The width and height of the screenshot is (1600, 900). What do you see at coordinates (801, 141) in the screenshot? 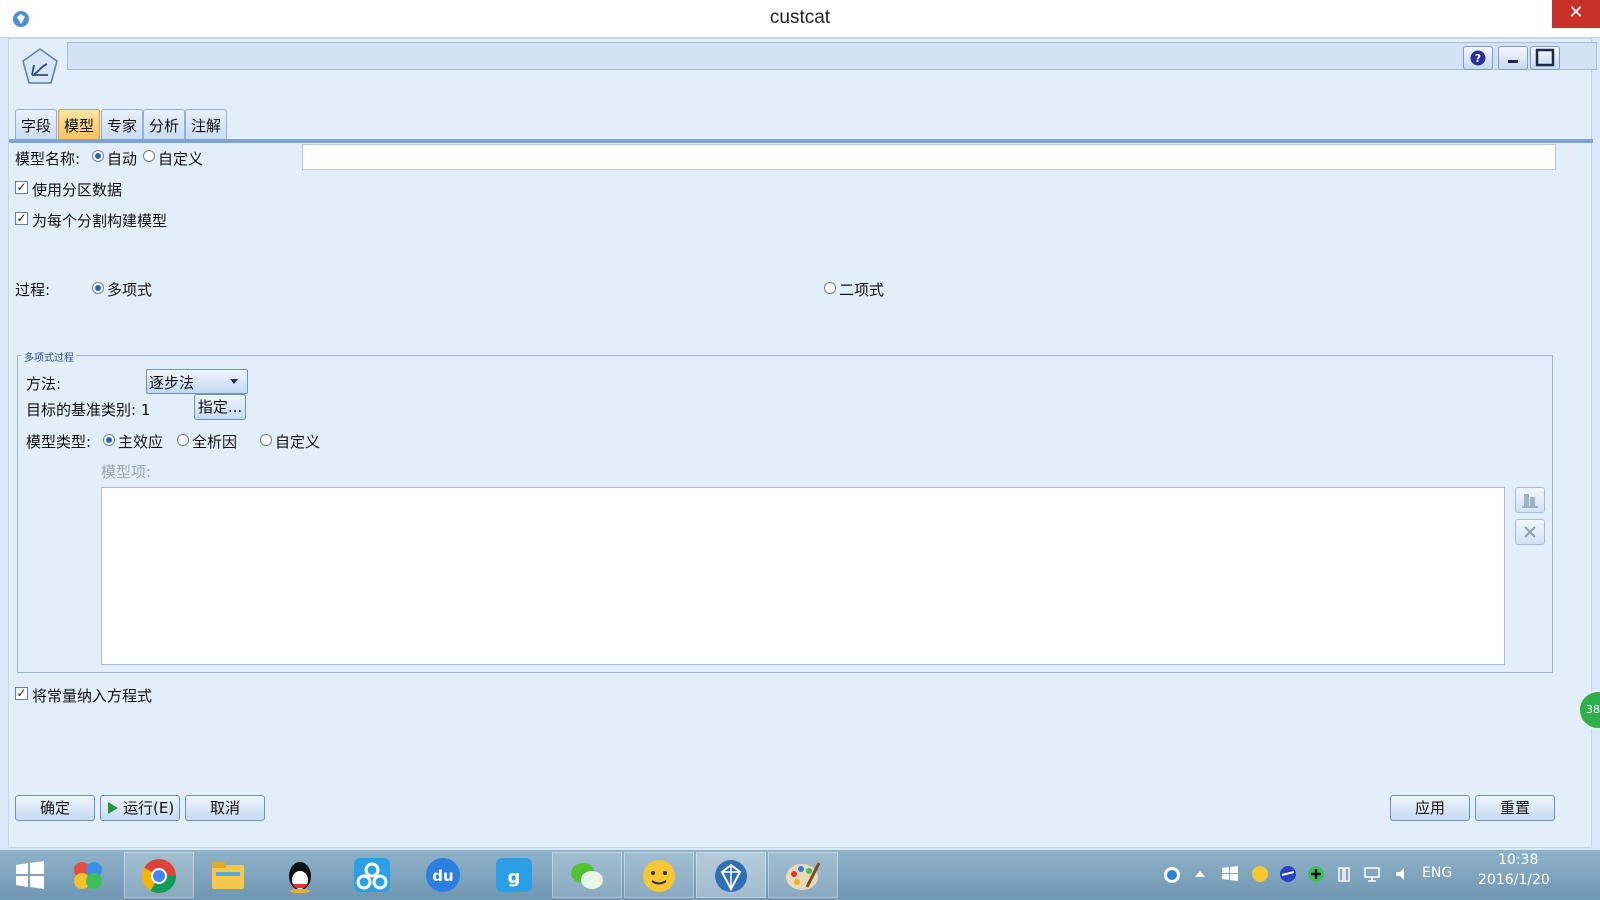
I see `tab-divider` at bounding box center [801, 141].